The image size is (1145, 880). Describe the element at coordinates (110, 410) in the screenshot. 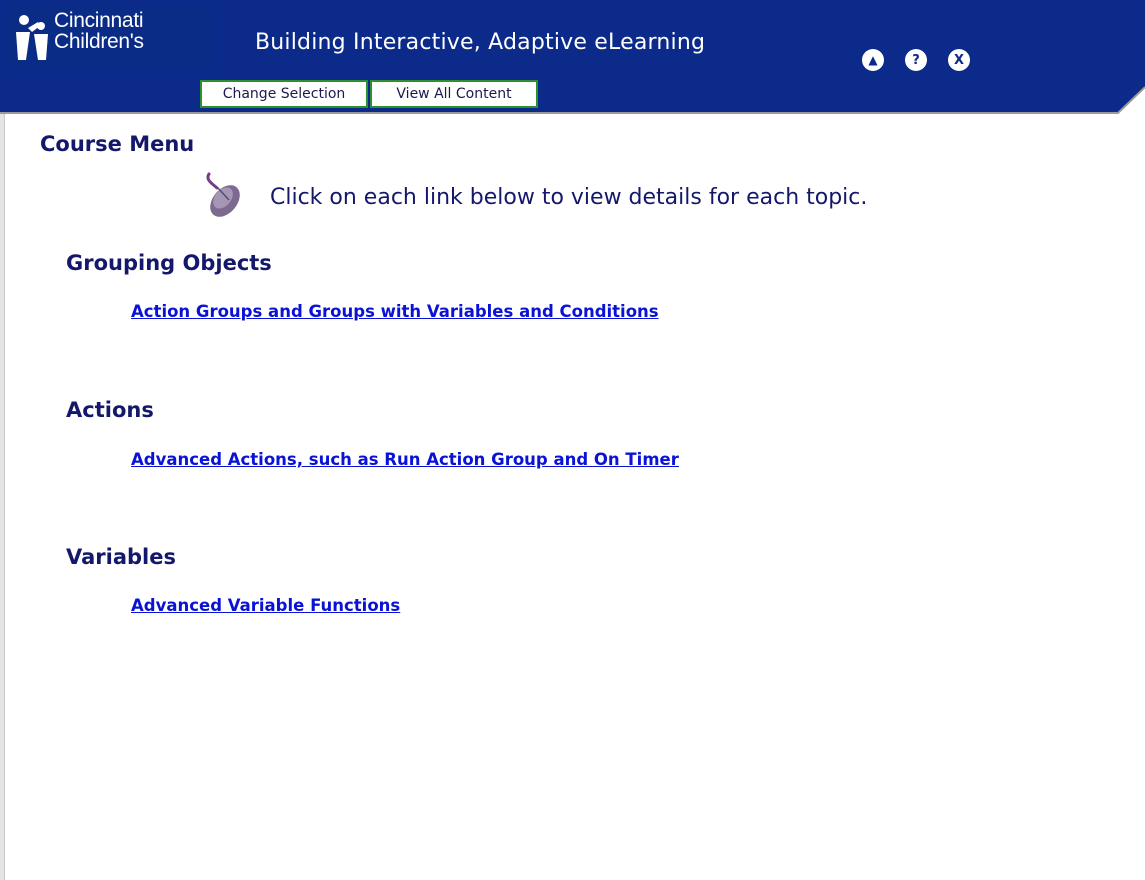

I see `section-heading-actions: Actions` at that location.